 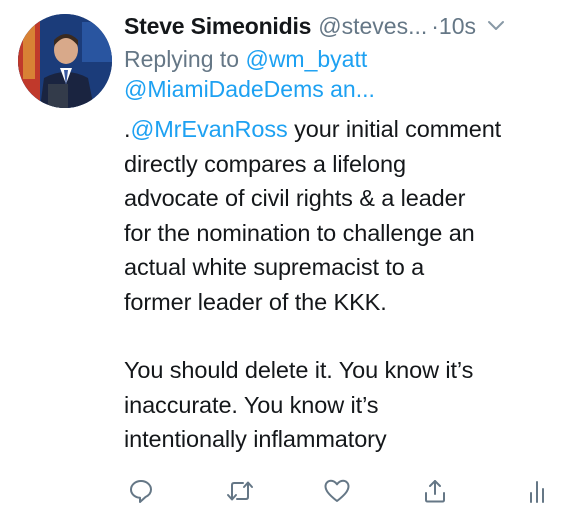 I want to click on reply-button, so click(x=141, y=491).